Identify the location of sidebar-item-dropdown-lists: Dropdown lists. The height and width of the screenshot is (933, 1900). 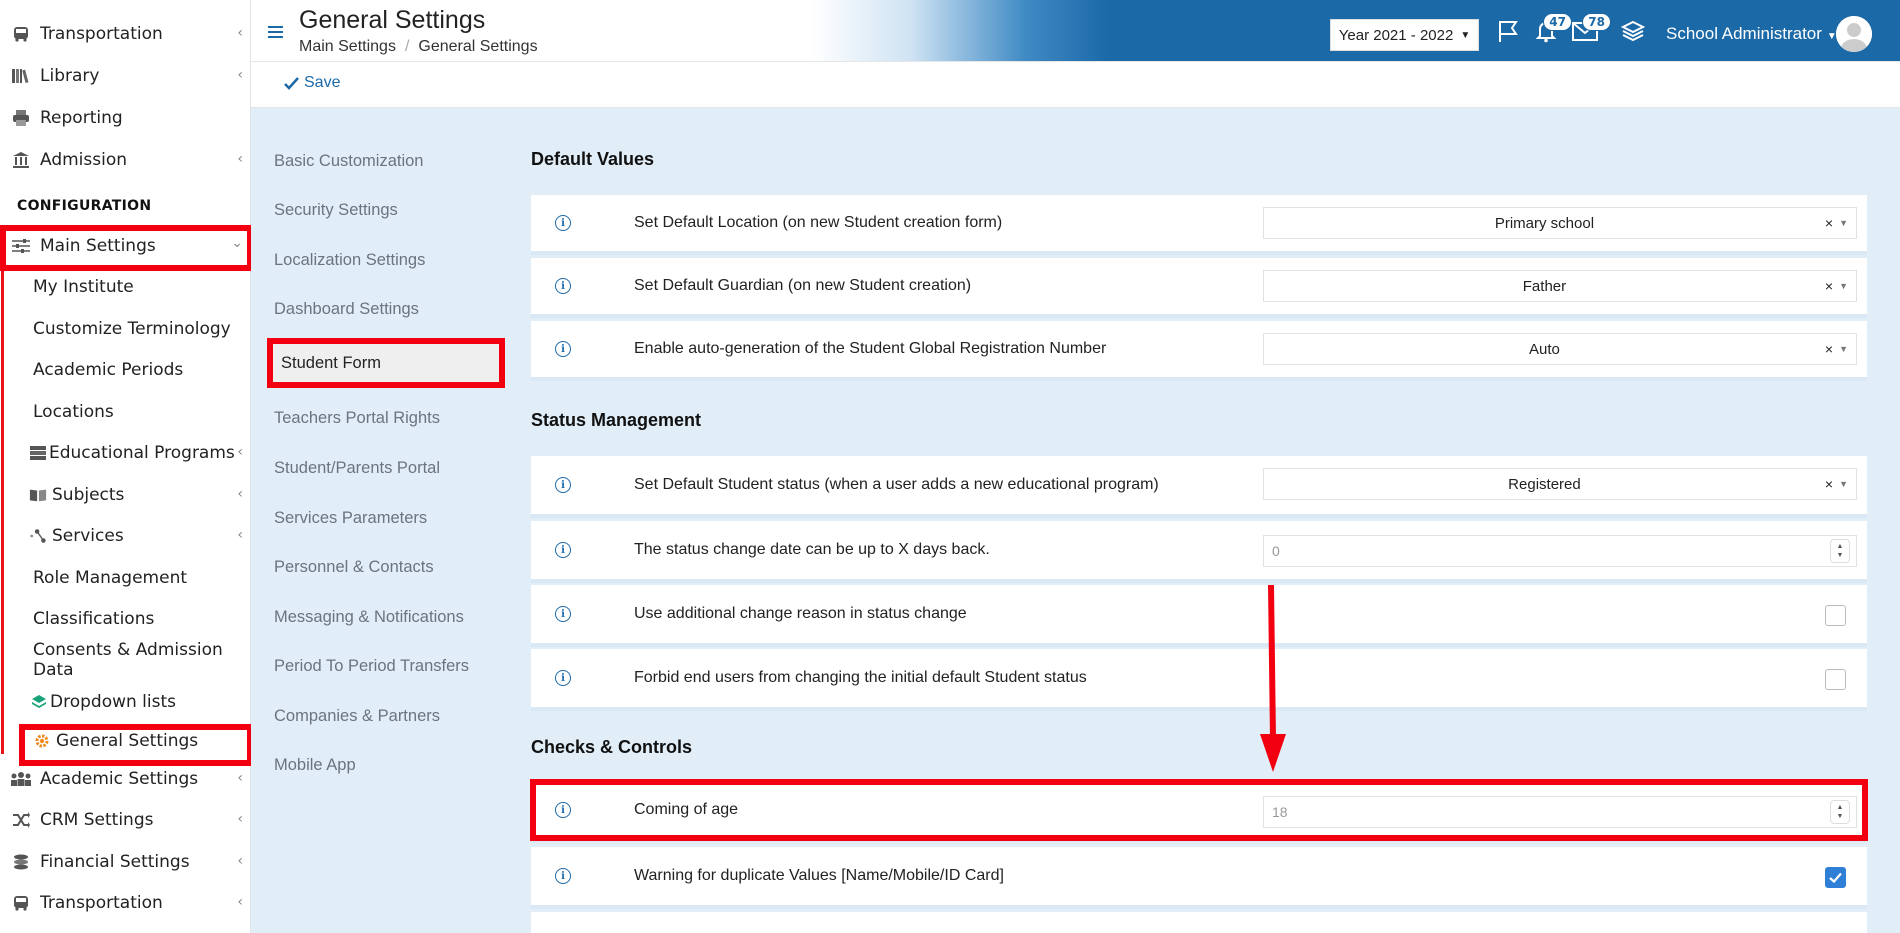
(125, 702).